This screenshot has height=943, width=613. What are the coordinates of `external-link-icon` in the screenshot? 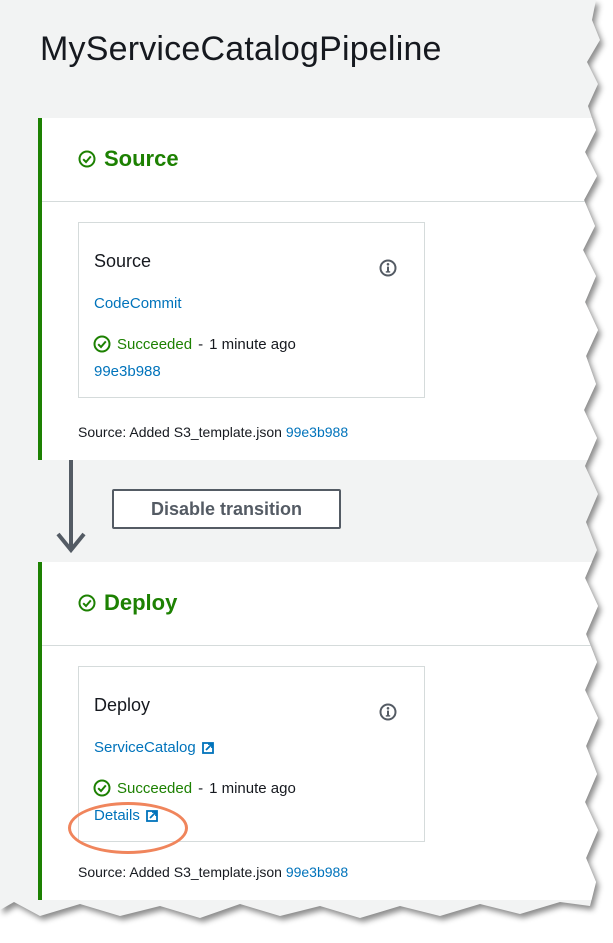 It's located at (207, 747).